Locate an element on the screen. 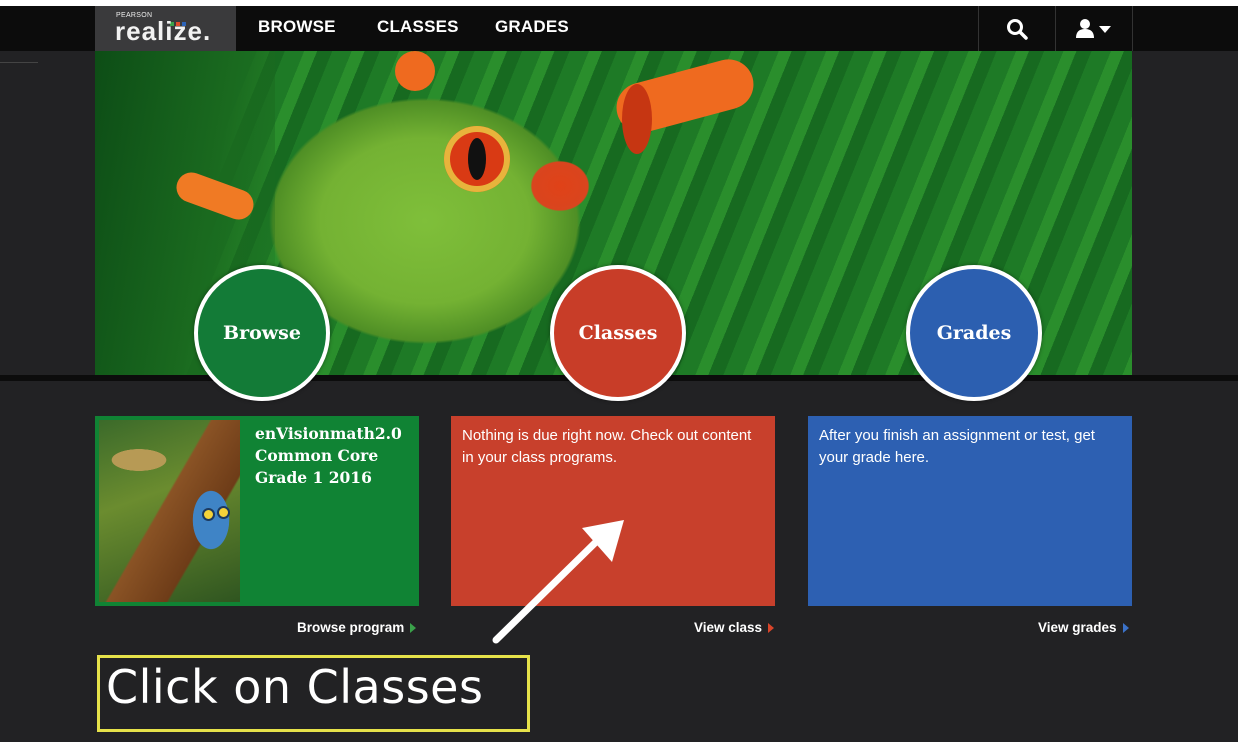 The image size is (1238, 742). annotation-arrow-icon is located at coordinates (558, 582).